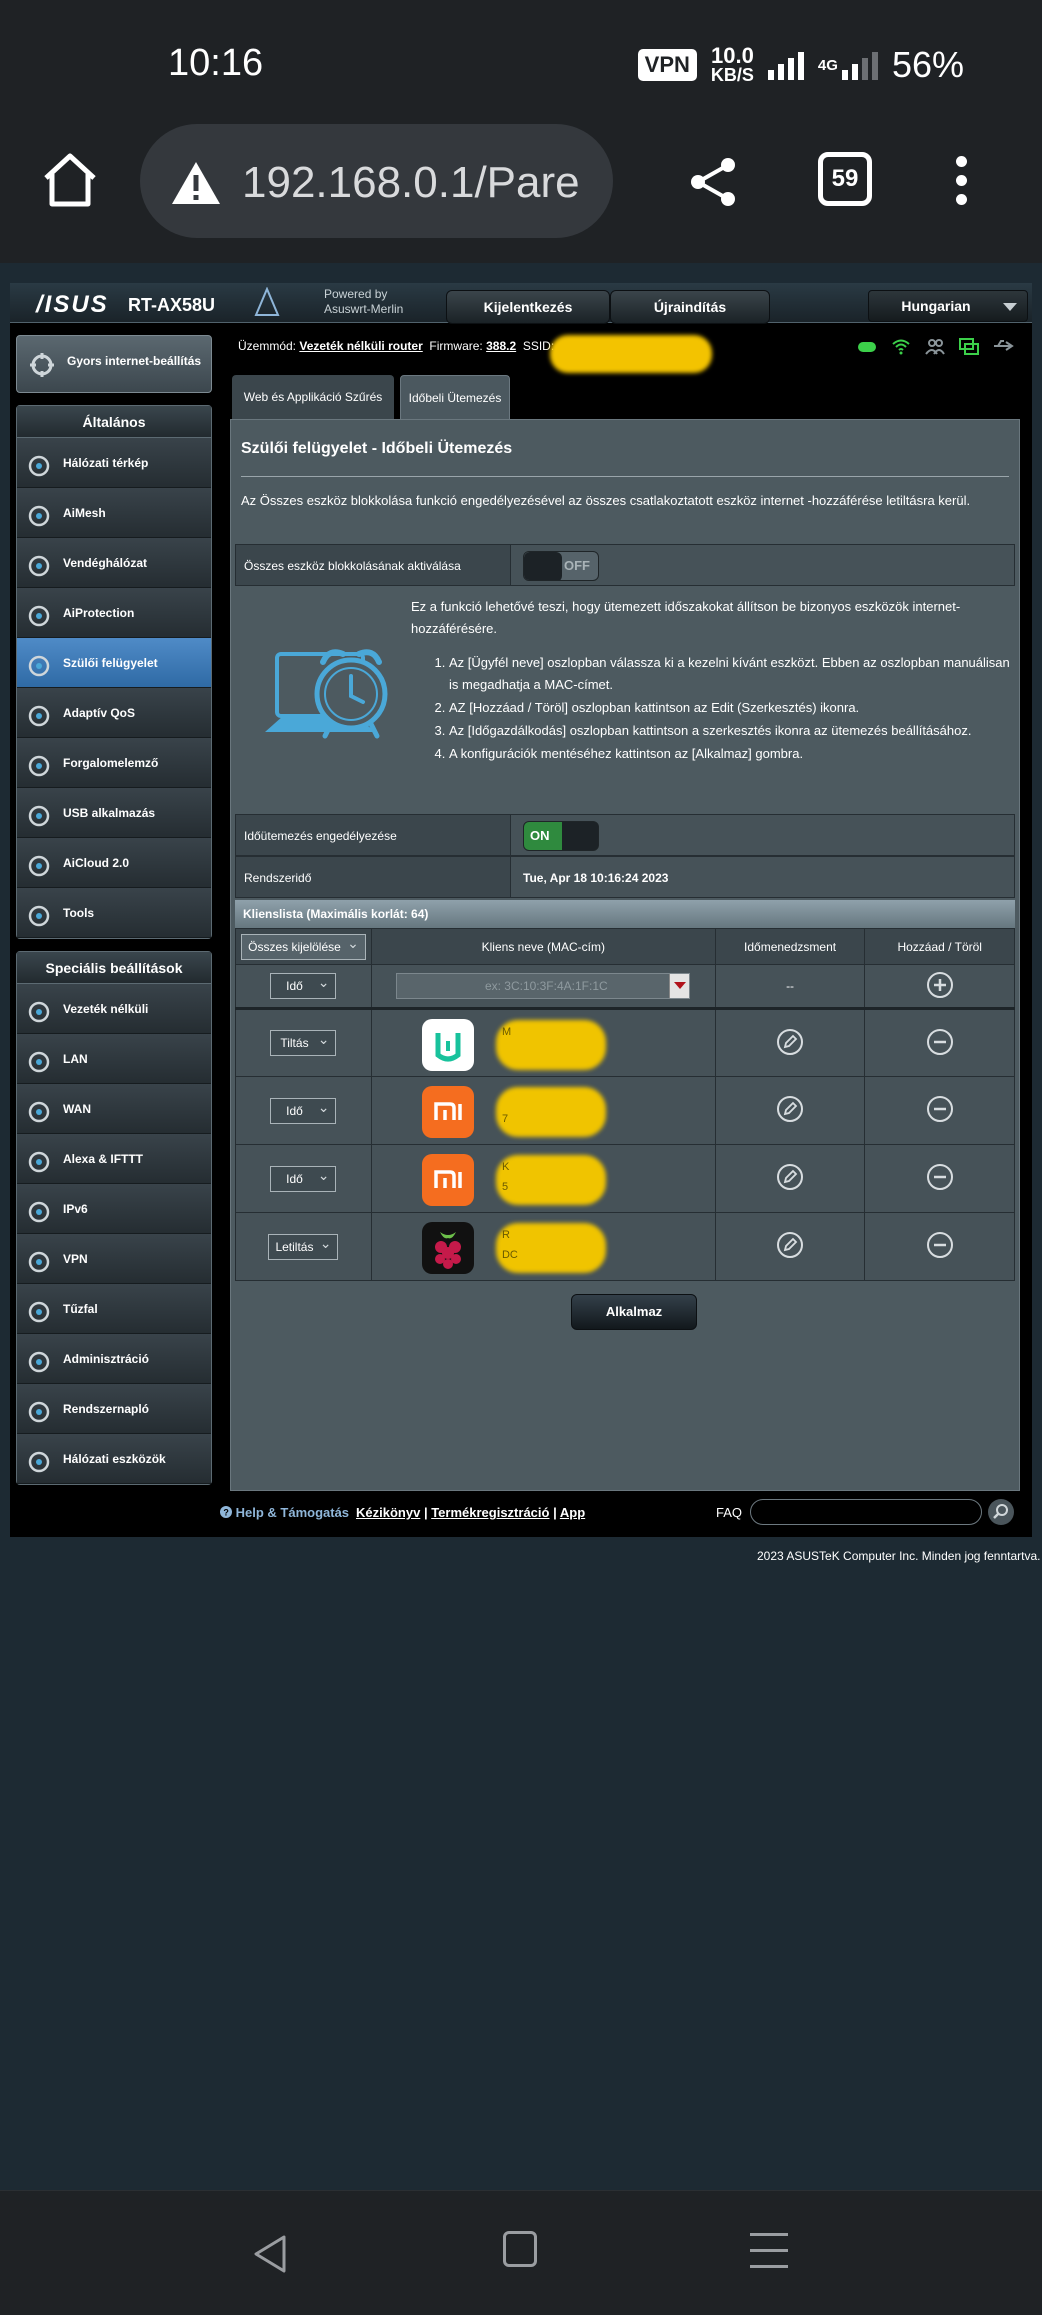  Describe the element at coordinates (172, 305) in the screenshot. I see `router-model: RT-AX58U` at that location.